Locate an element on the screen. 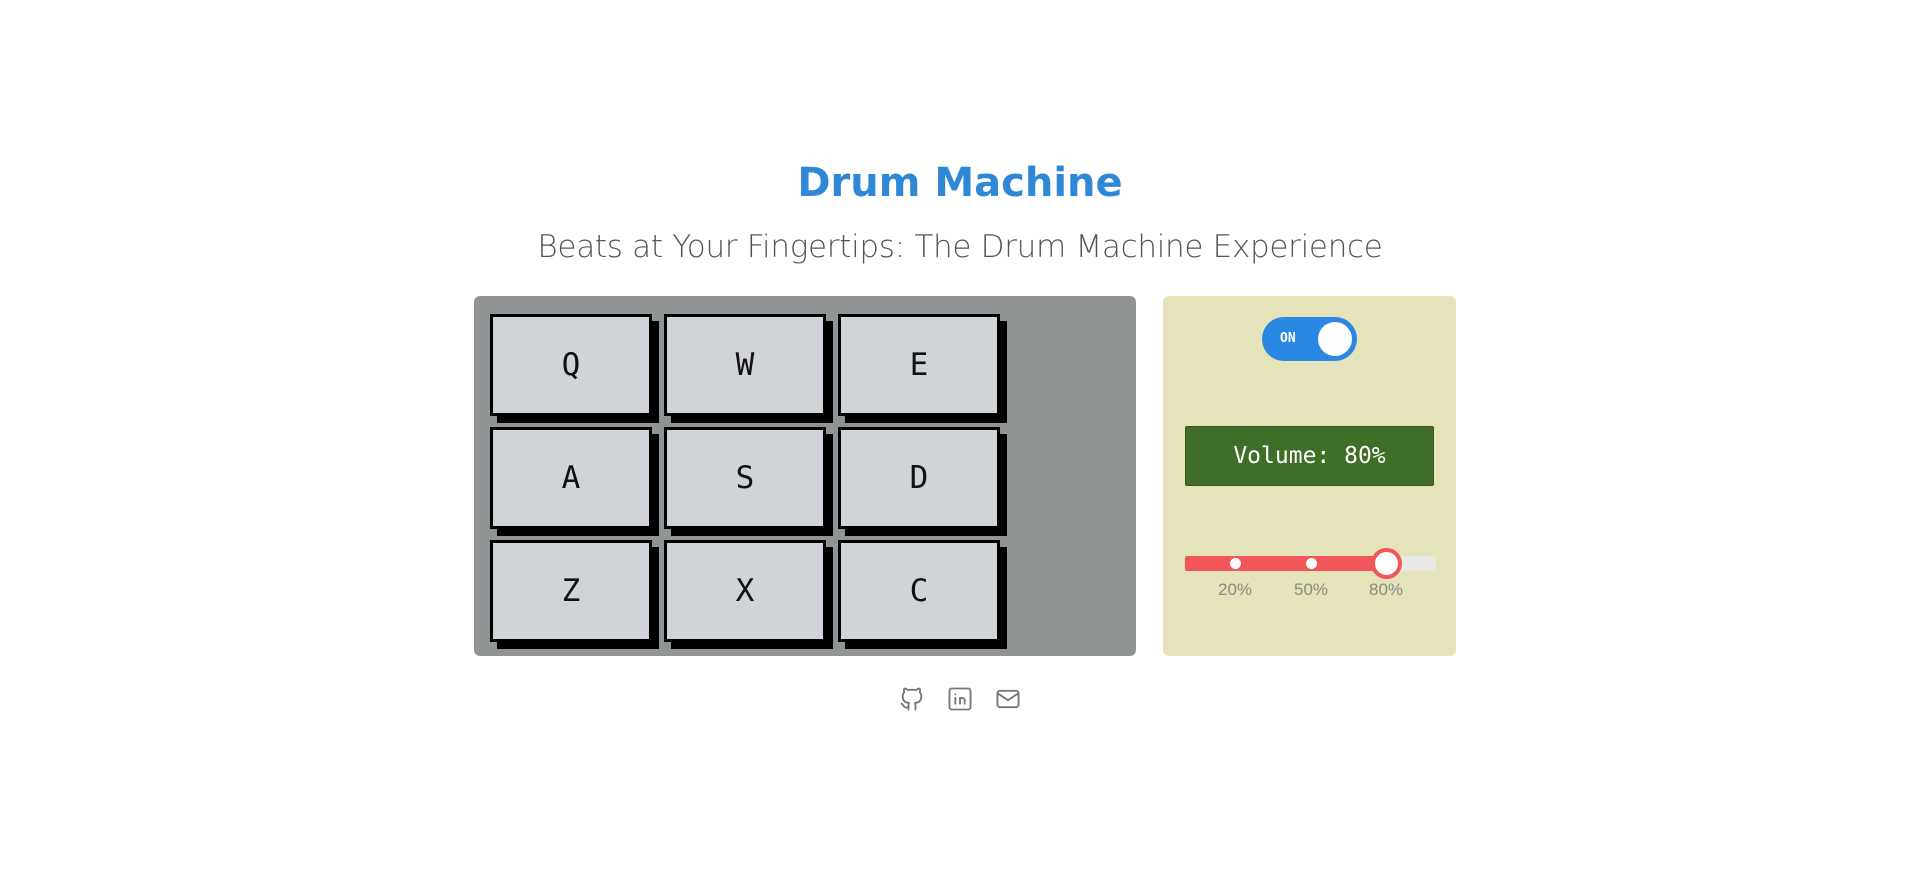 The height and width of the screenshot is (893, 1920). drum-pad-s: S is located at coordinates (745, 478).